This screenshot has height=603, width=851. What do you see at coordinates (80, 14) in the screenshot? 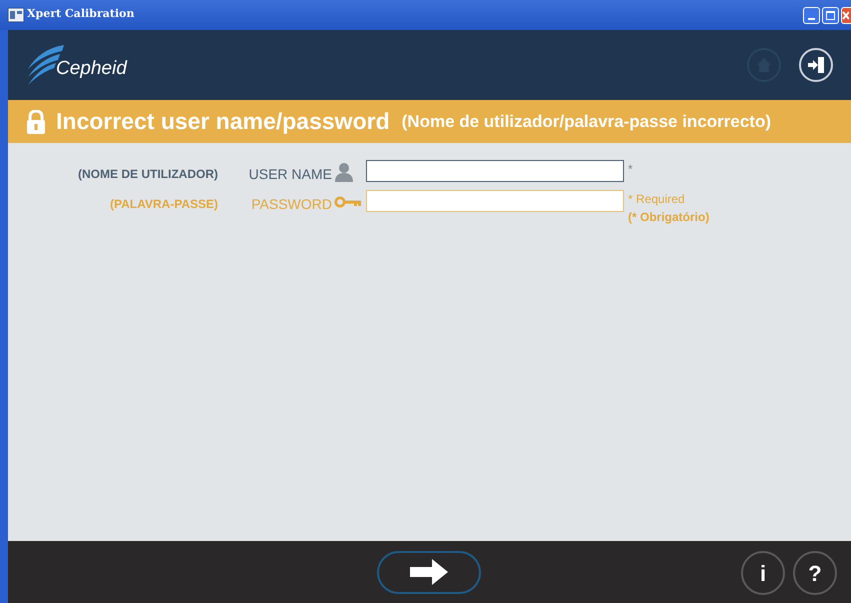
I see `window-title: Xpert Calibration` at bounding box center [80, 14].